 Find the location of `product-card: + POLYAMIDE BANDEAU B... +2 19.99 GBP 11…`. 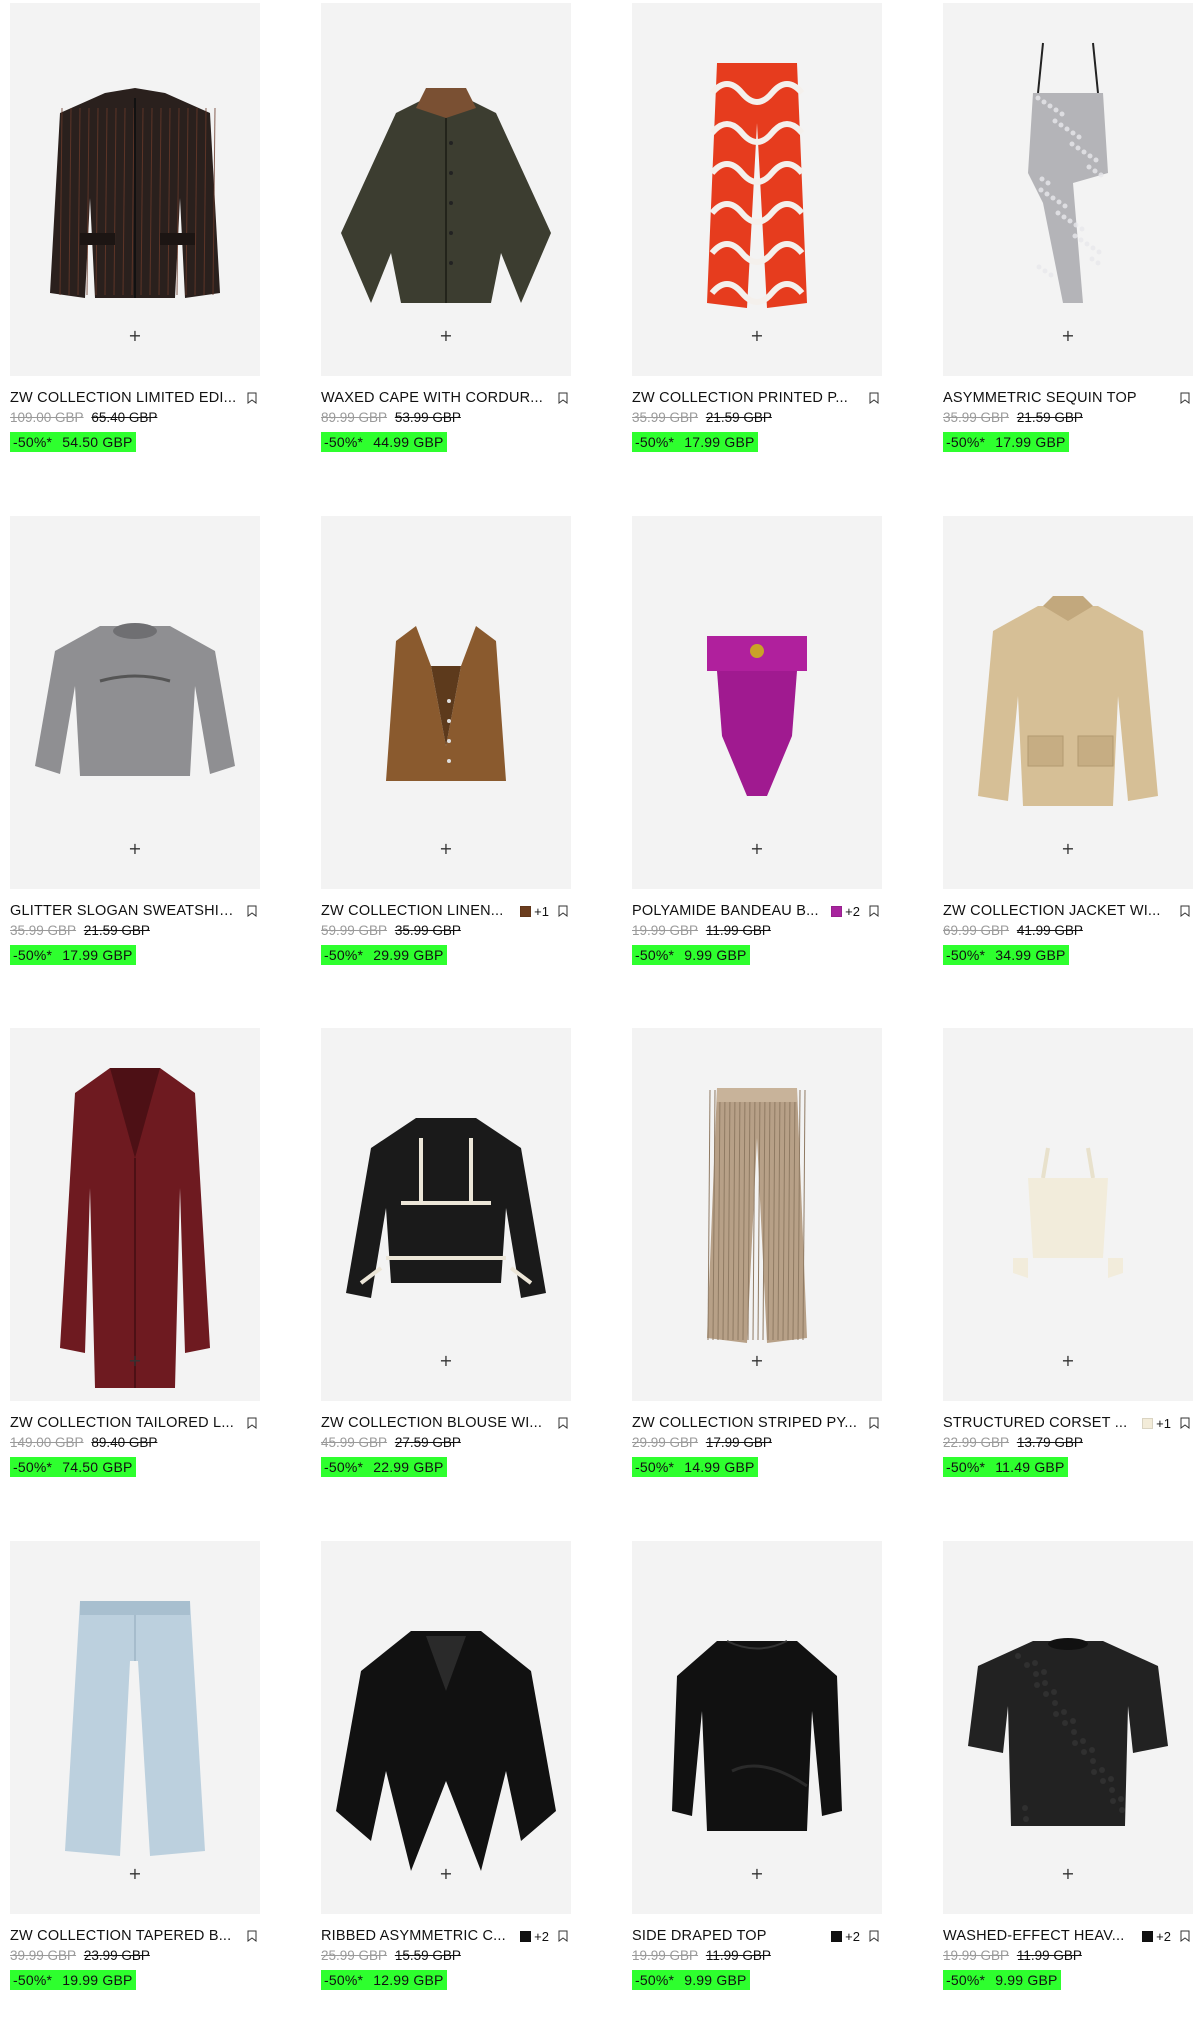

product-card: + POLYAMIDE BANDEAU B... +2 19.99 GBP 11… is located at coordinates (768, 763).